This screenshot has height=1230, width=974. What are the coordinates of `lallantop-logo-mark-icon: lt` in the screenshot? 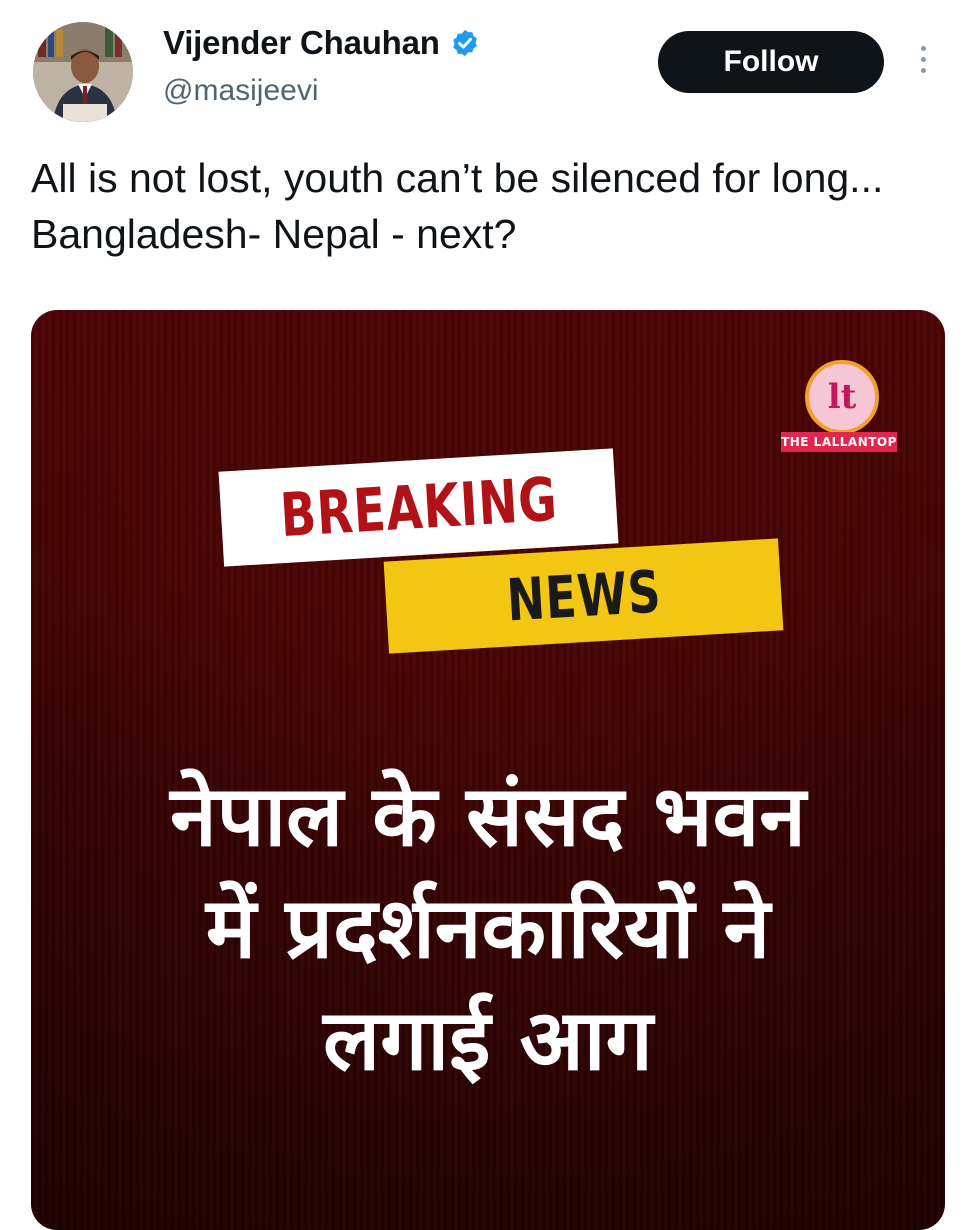 It's located at (842, 397).